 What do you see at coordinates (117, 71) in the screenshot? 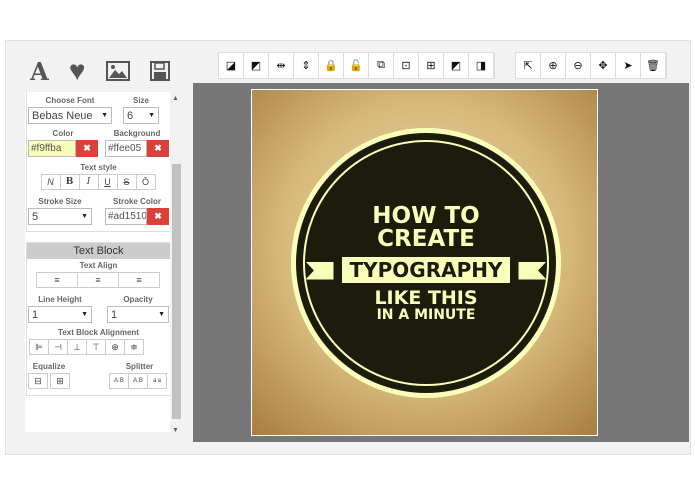
I see `image-icon` at bounding box center [117, 71].